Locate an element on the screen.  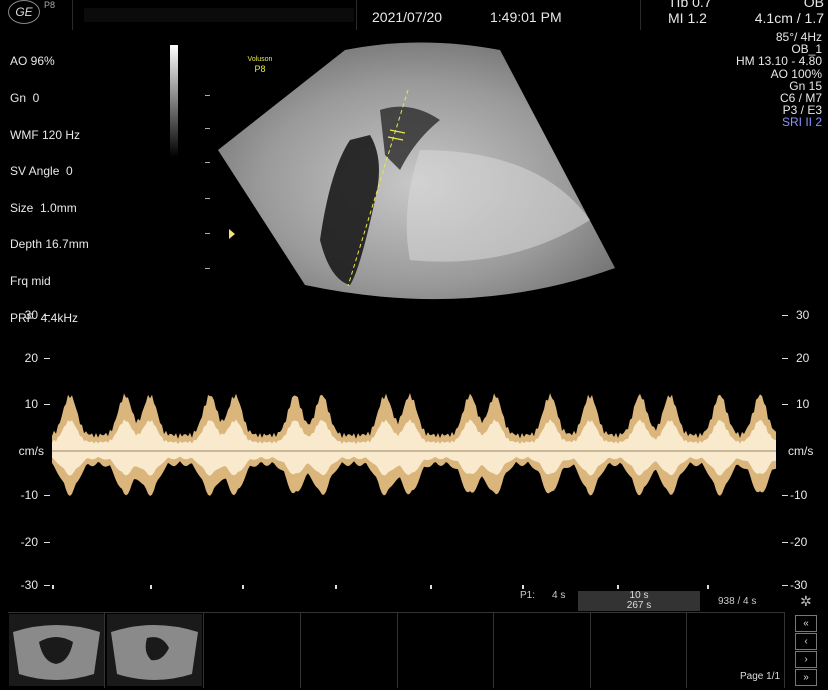
axis-right-30: 30 is located at coordinates (803, 315).